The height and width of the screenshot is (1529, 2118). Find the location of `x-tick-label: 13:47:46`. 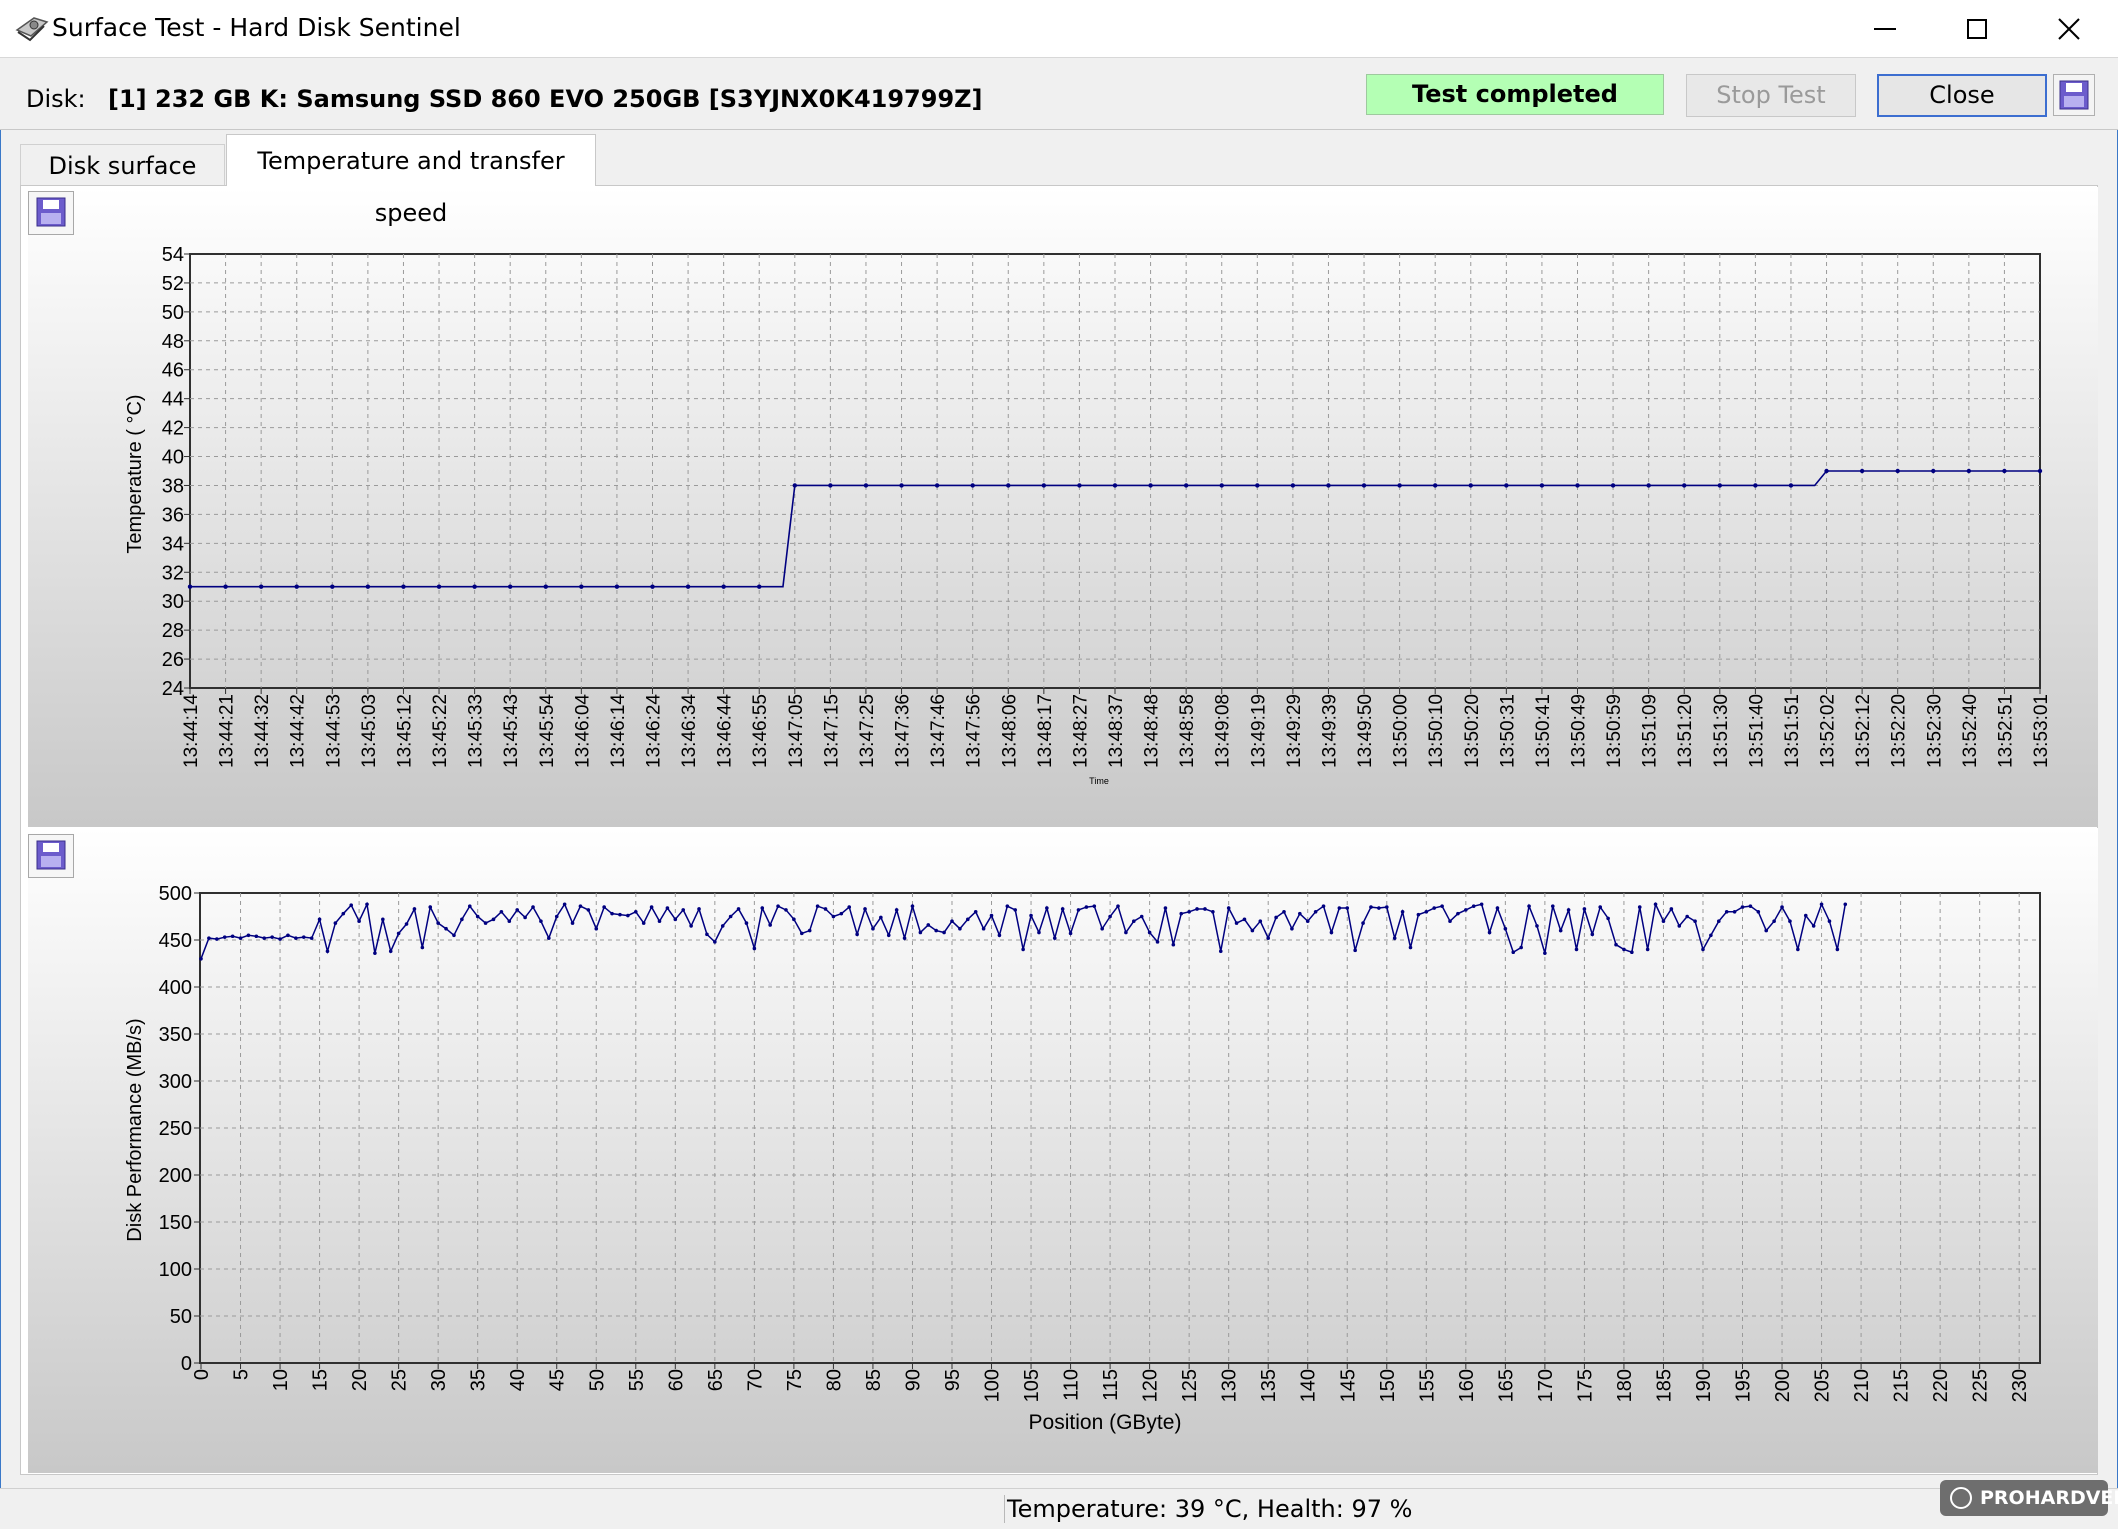

x-tick-label: 13:47:46 is located at coordinates (938, 731).